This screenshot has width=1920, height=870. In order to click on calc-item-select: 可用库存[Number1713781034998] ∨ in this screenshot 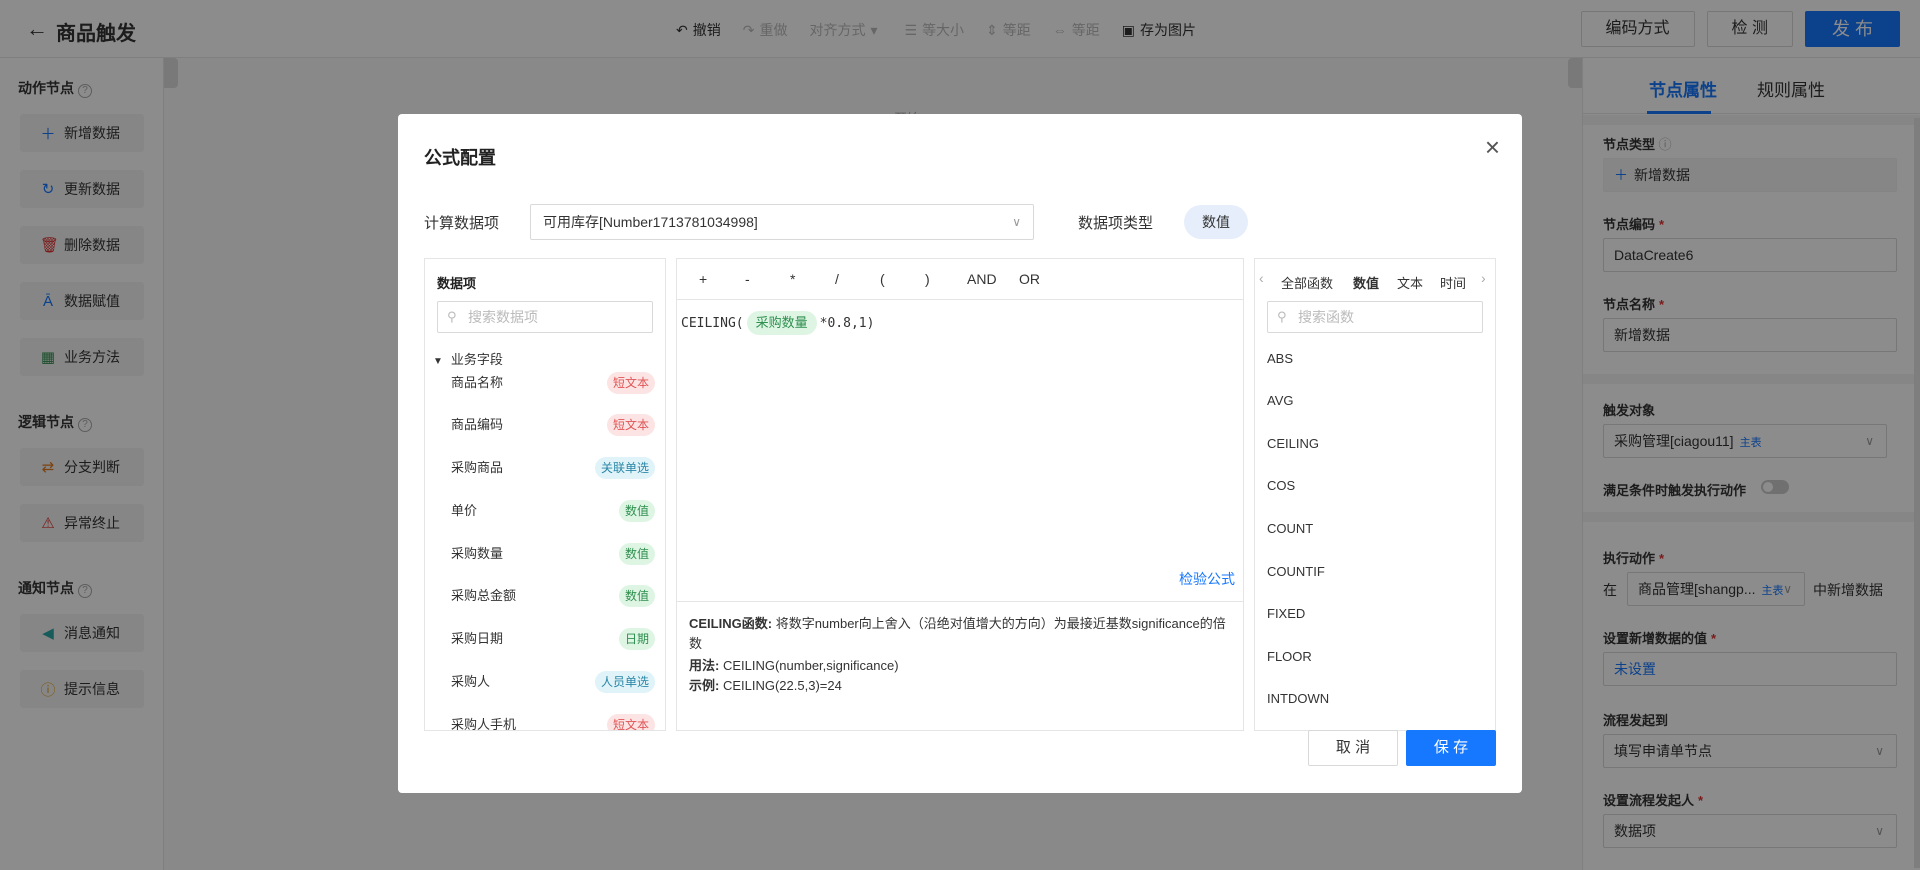, I will do `click(782, 222)`.